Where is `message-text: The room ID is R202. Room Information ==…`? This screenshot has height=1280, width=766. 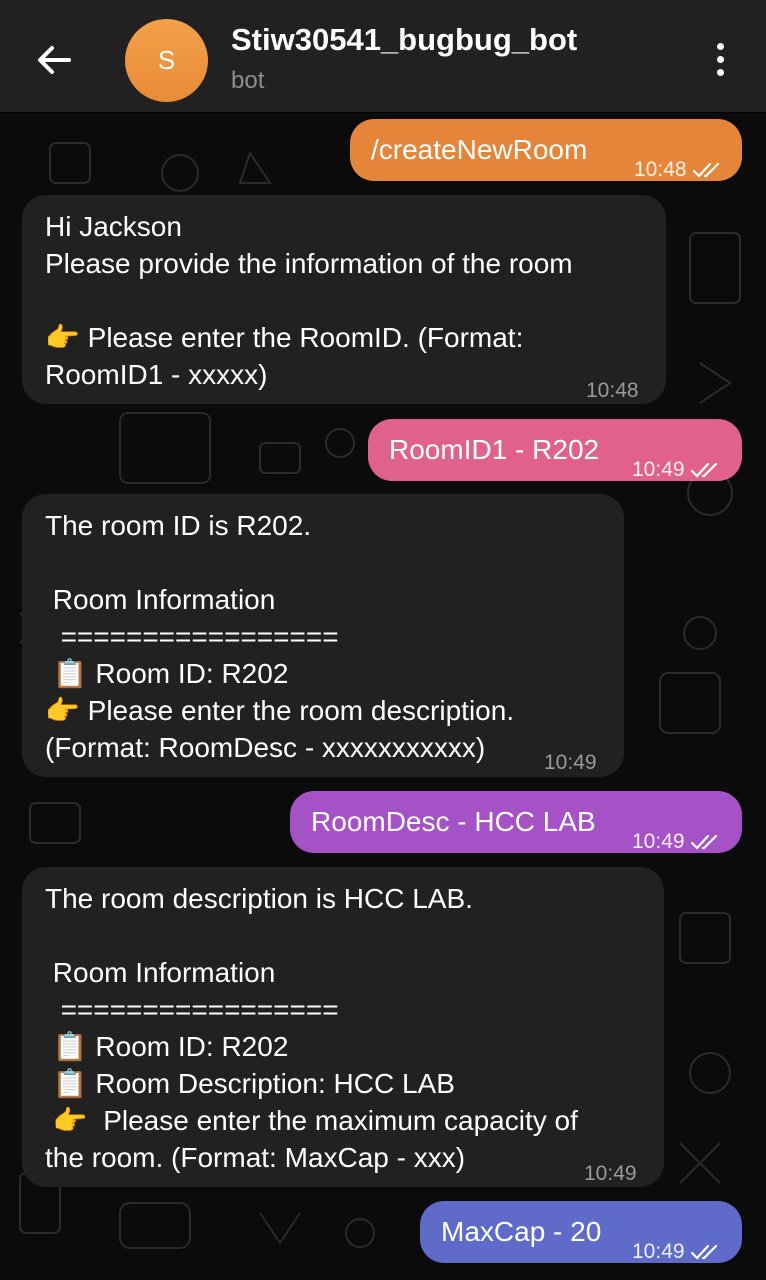
message-text: The room ID is R202. Room Information ==… is located at coordinates (280, 636).